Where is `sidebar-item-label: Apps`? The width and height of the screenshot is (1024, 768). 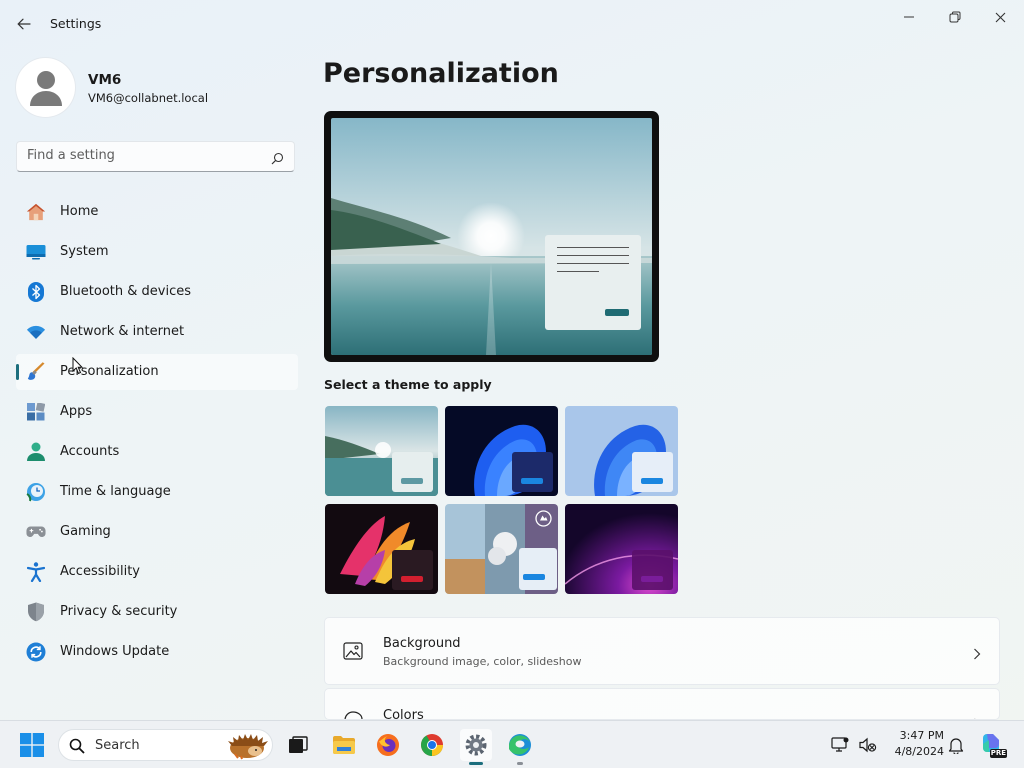
sidebar-item-label: Apps is located at coordinates (76, 411).